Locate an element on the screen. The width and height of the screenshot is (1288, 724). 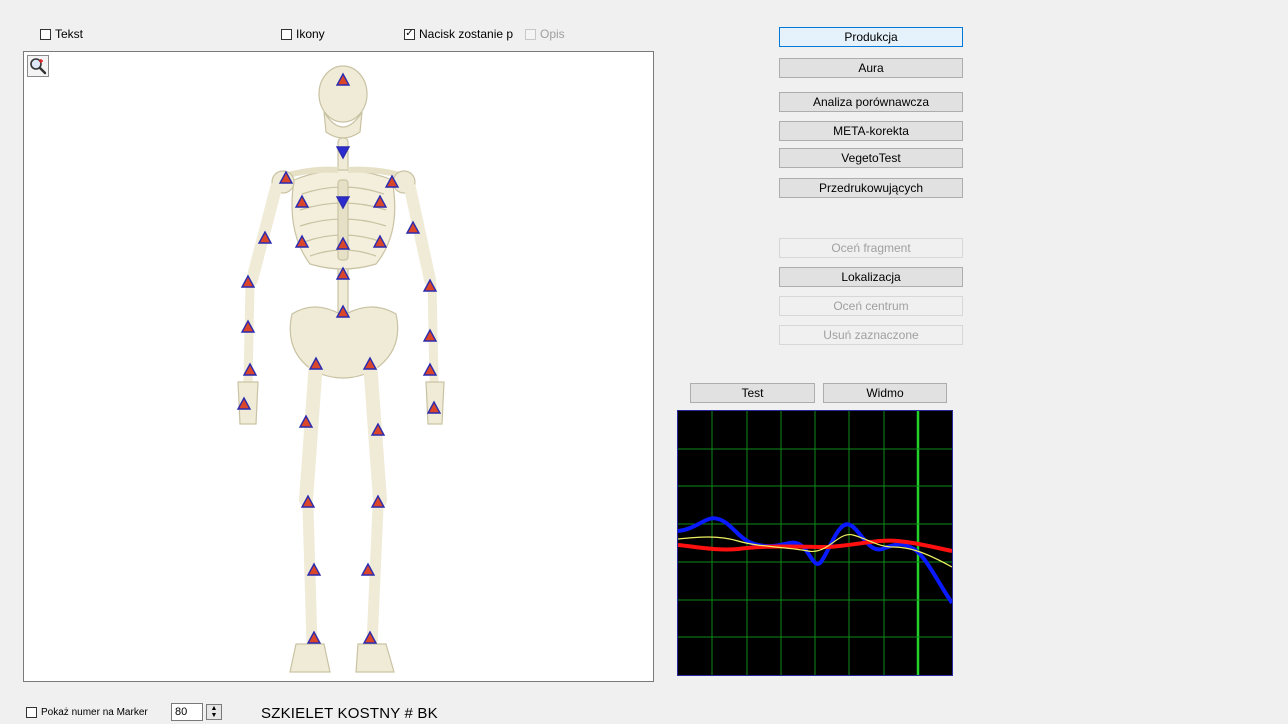
magnifier-plus-icon is located at coordinates (38, 66).